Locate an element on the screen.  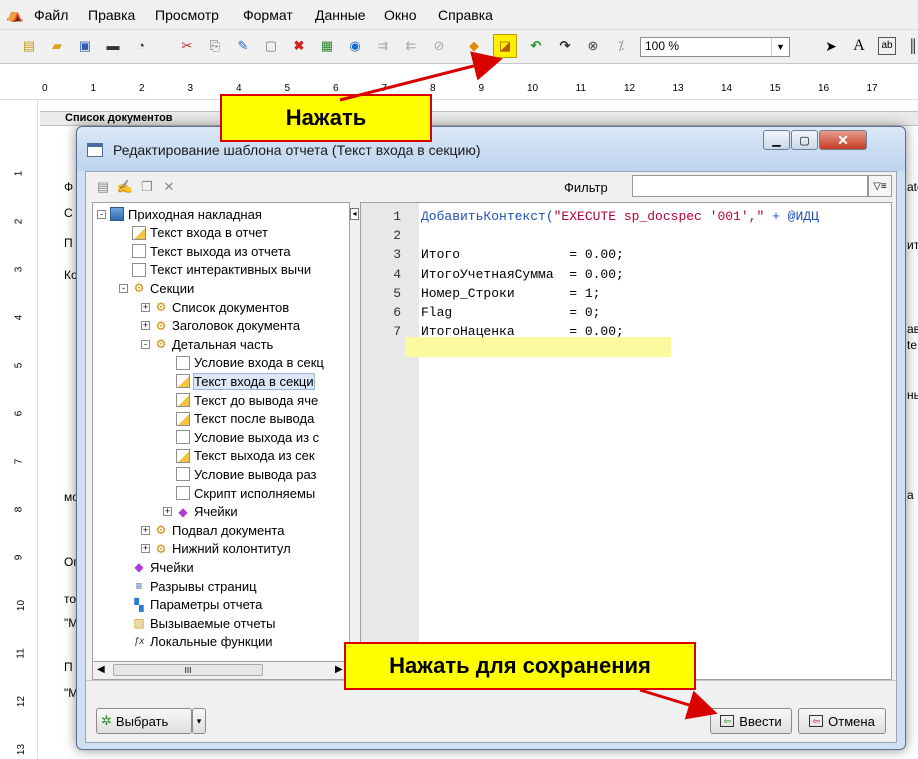
arrow-to-enter is located at coordinates (678, 704).